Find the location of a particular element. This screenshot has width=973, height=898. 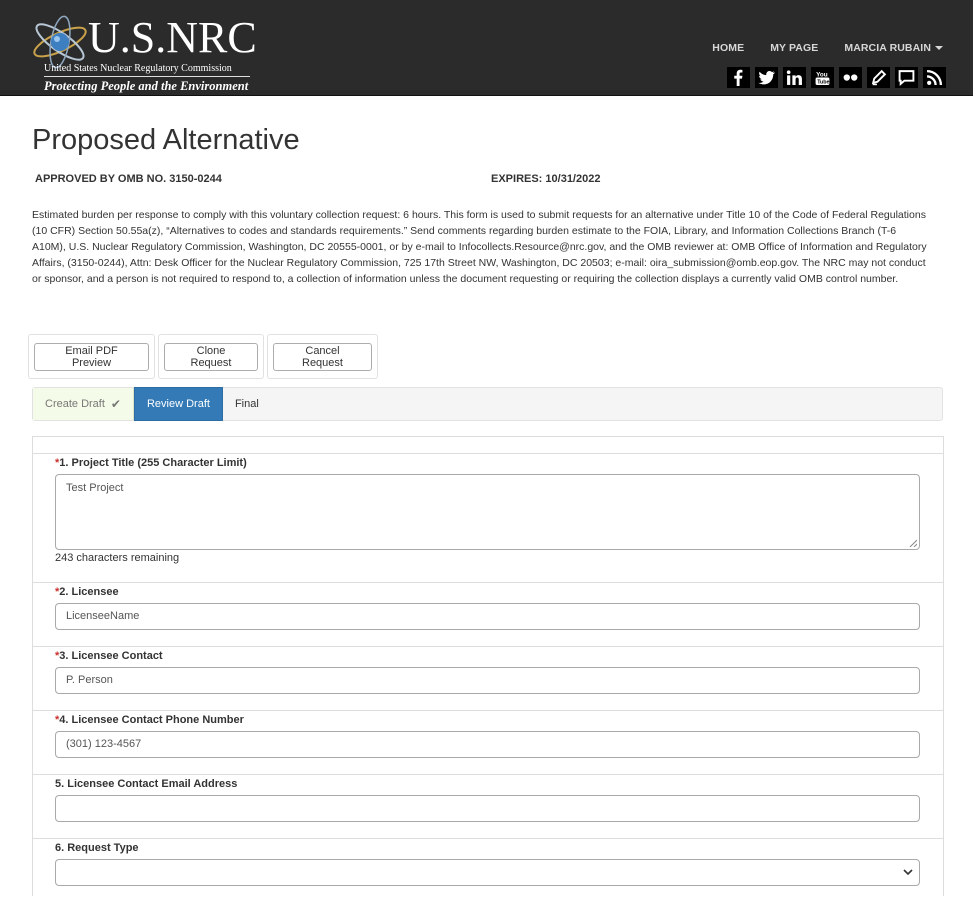

section-contact-email: 5. Licensee Contact Email Address is located at coordinates (488, 806).